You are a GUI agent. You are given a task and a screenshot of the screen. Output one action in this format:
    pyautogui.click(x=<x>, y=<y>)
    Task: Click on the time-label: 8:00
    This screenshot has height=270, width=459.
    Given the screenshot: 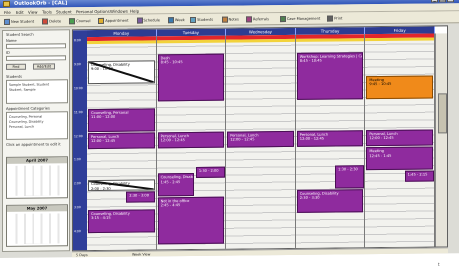 What is the action you would take?
    pyautogui.click(x=77, y=40)
    